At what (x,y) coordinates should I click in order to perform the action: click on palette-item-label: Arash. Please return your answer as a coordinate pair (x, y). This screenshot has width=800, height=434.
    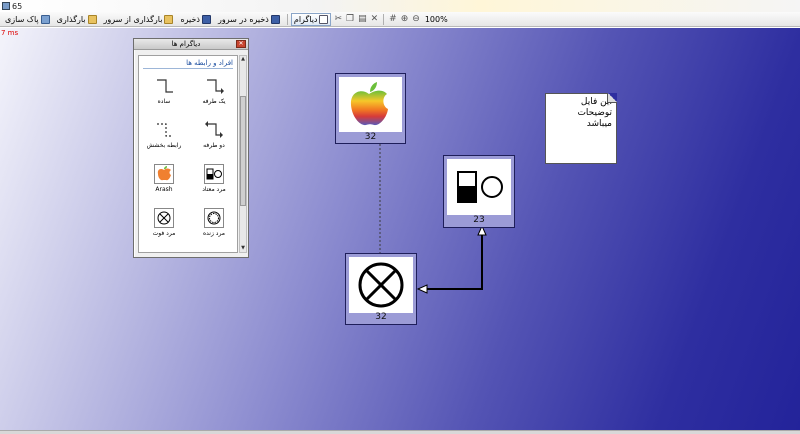
    Looking at the image, I should click on (164, 189).